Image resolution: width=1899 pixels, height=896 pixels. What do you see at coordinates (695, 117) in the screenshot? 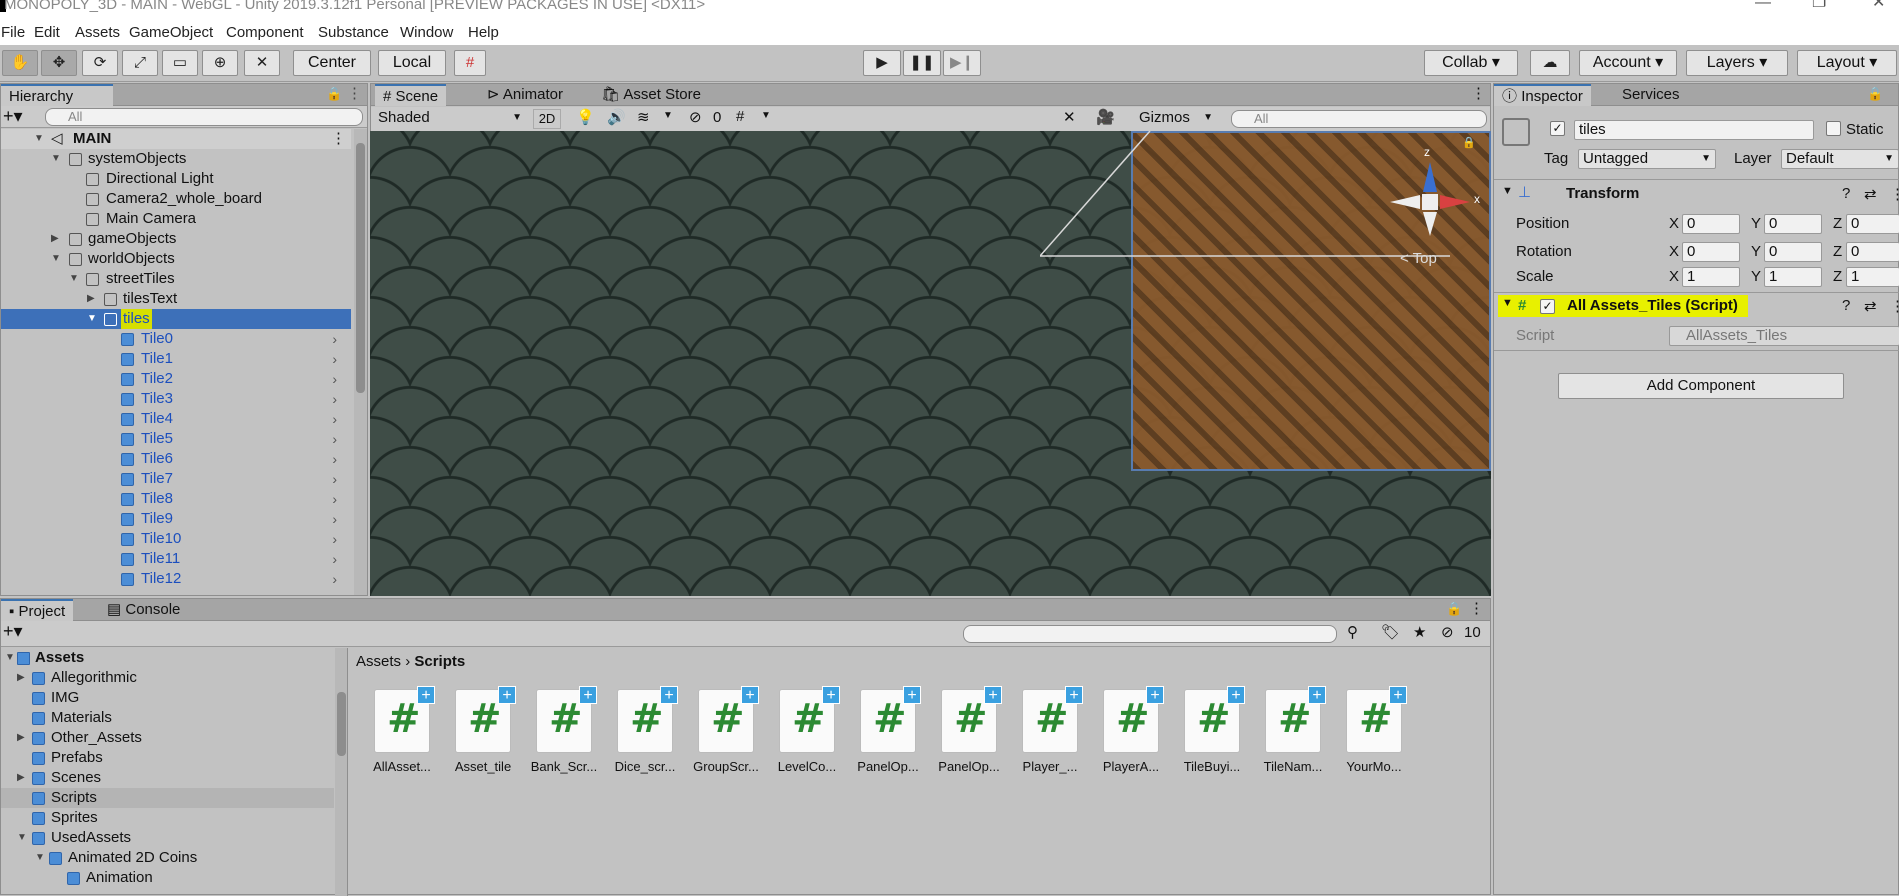
I see `hidden-objects-icon: ⊘` at bounding box center [695, 117].